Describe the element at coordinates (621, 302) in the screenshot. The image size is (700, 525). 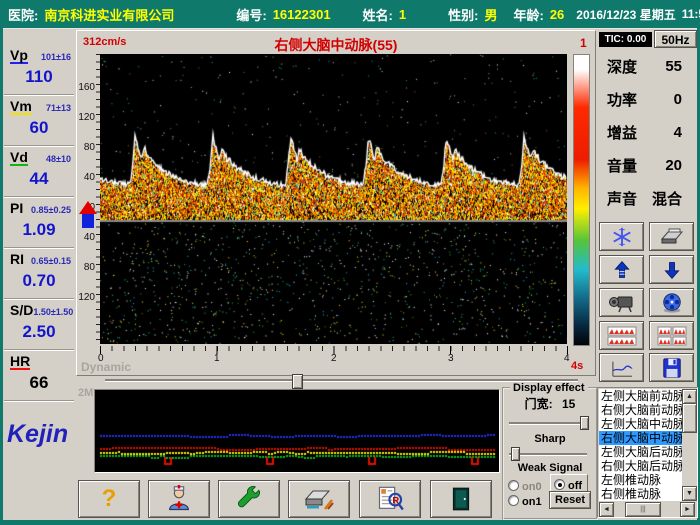
I see `record-button` at that location.